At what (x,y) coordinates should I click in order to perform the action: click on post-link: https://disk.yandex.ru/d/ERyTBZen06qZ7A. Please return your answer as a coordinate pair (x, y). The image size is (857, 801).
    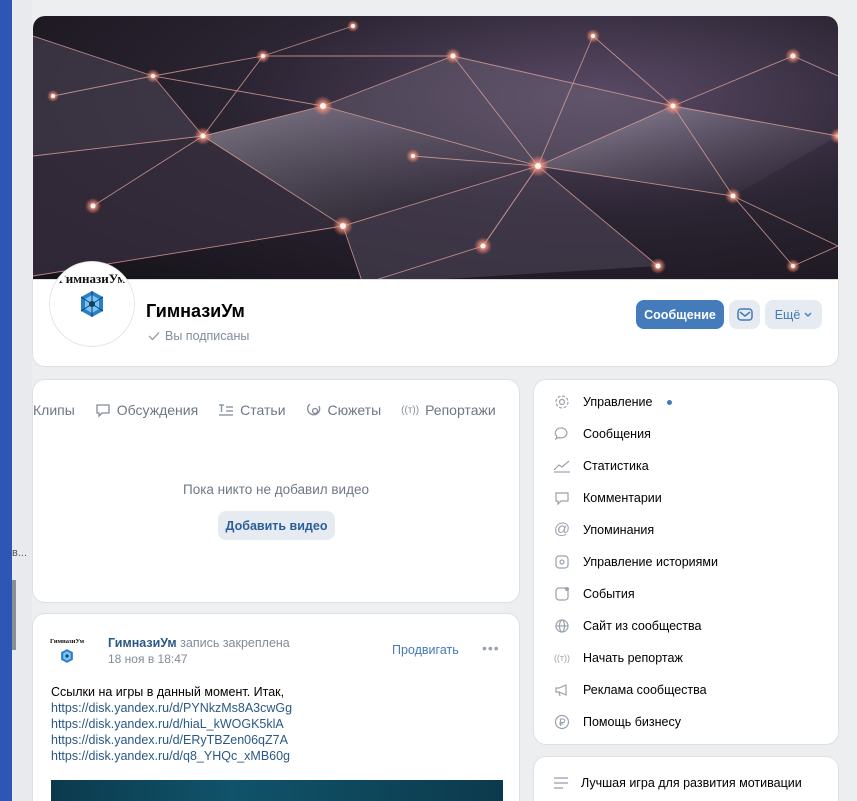
    Looking at the image, I should click on (171, 740).